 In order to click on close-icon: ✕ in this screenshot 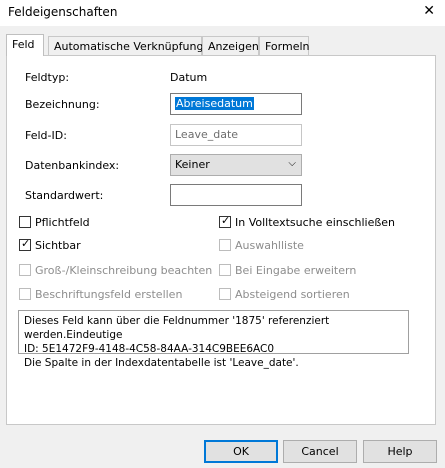, I will do `click(429, 11)`.